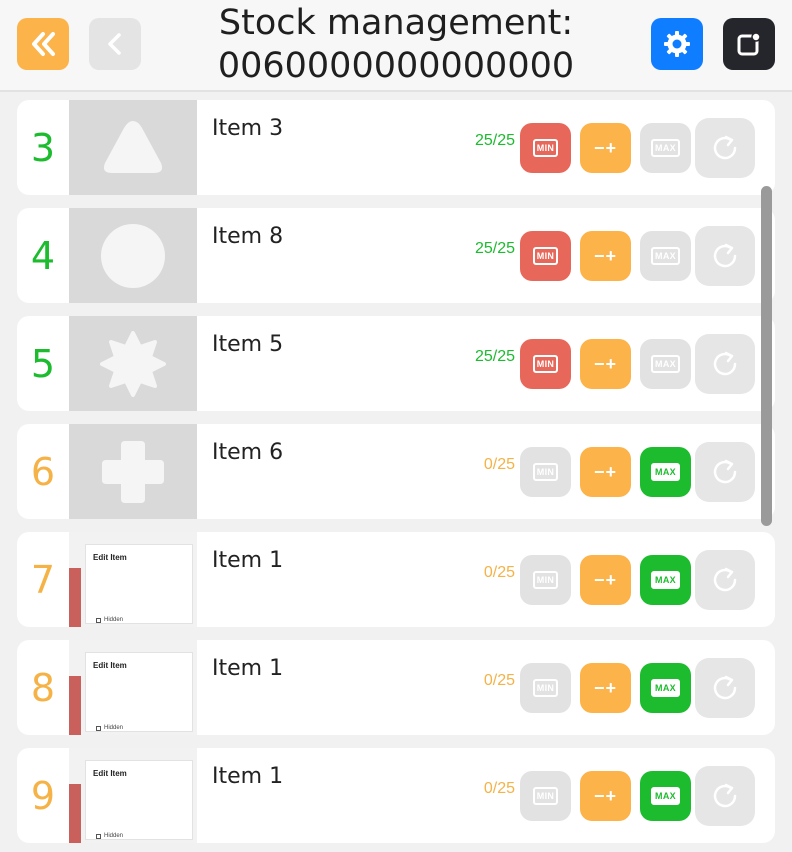 The image size is (792, 852). I want to click on item-name: Item 3, so click(248, 128).